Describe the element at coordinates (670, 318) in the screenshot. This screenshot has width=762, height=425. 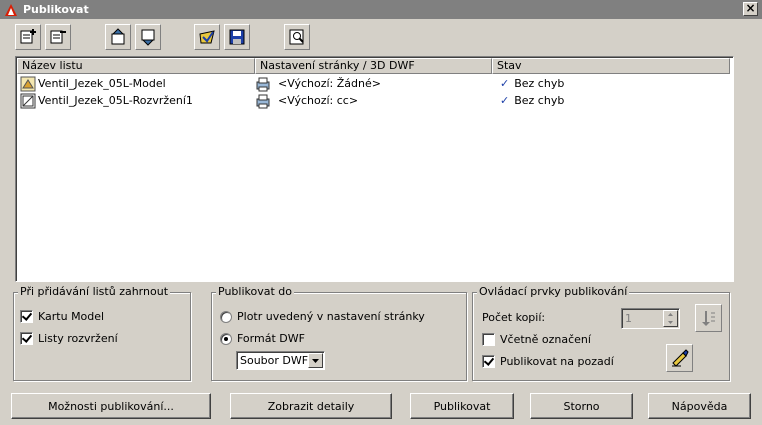
I see `spinner-buttons` at that location.